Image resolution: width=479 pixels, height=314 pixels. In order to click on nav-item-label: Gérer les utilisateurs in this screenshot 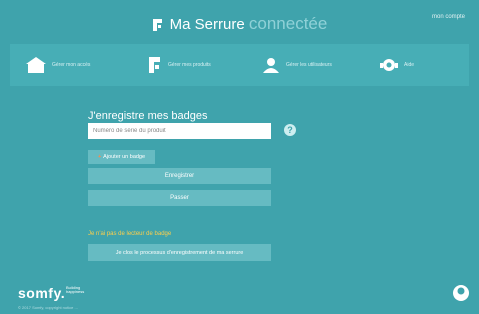, I will do `click(309, 65)`.